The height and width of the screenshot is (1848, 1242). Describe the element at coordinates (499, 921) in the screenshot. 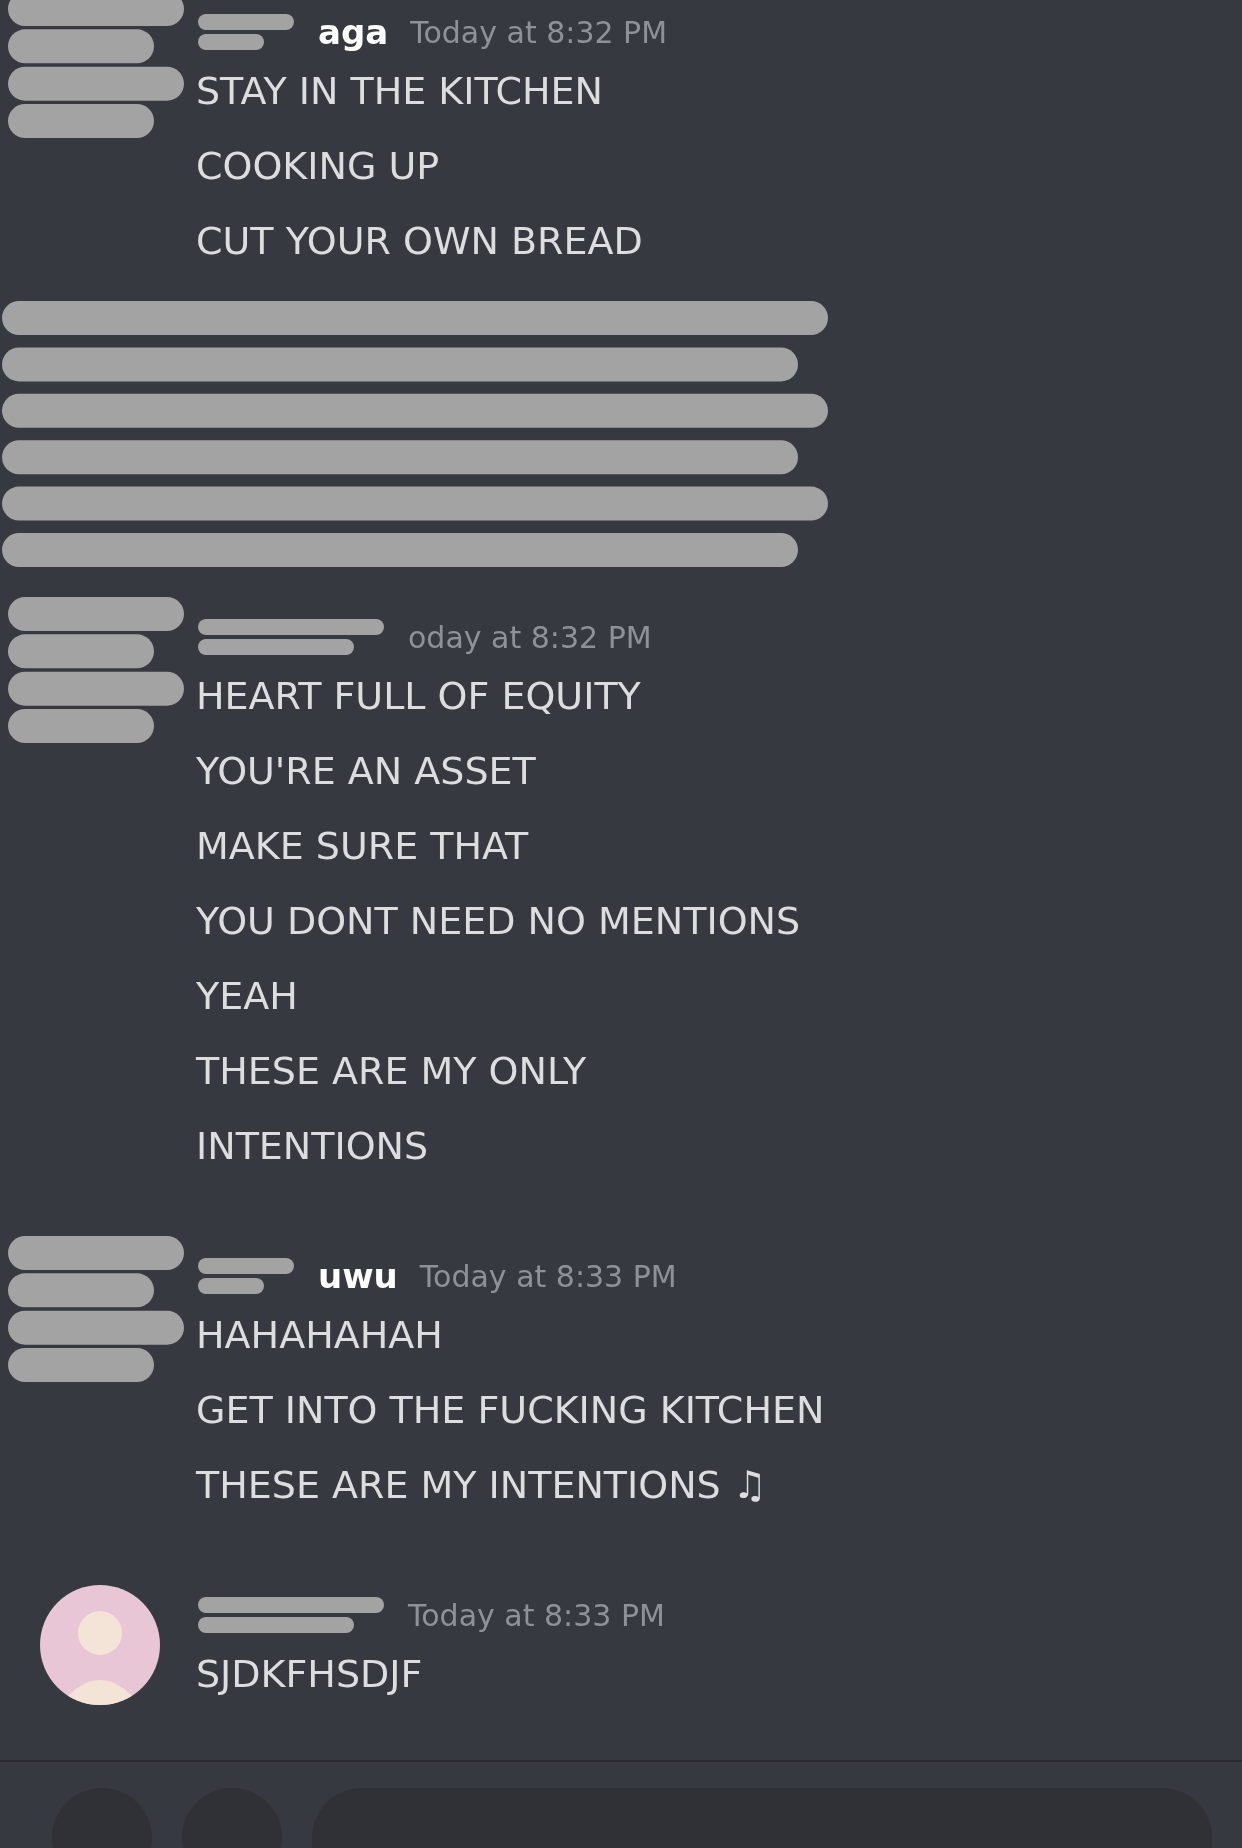

I see `message-text: YOU DONT NEED NO MENTIONS` at that location.